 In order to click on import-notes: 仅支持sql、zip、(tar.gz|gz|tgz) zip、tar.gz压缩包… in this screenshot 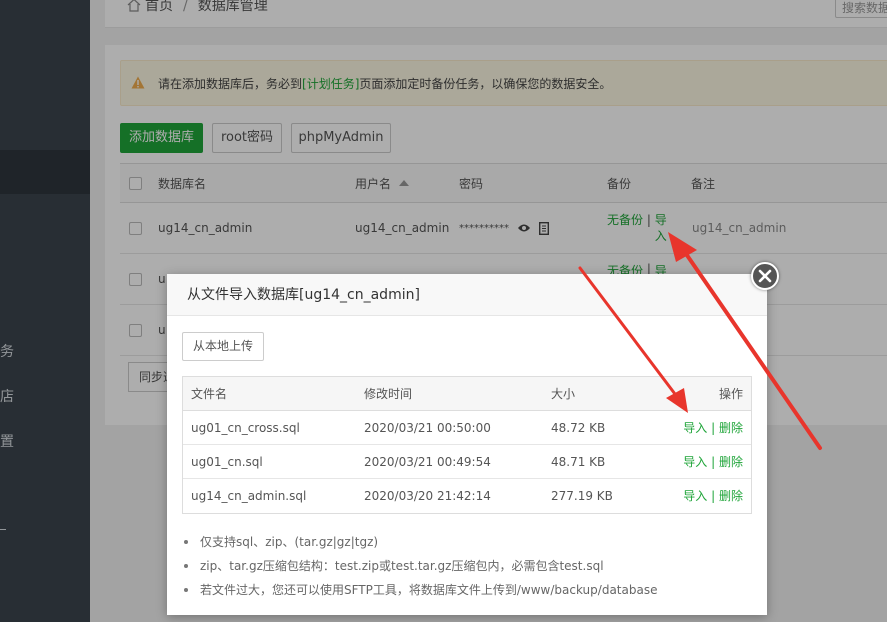, I will do `click(467, 566)`.